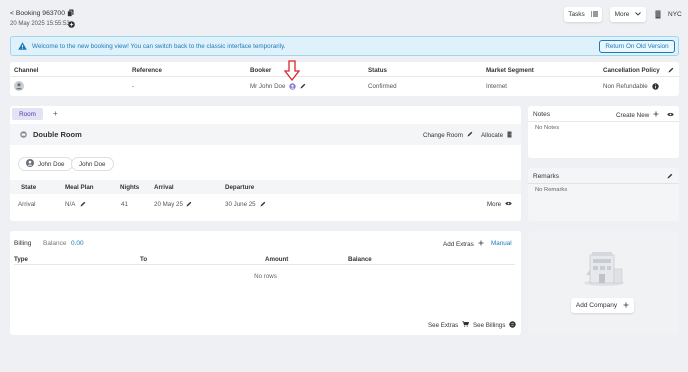 This screenshot has width=688, height=372. I want to click on eye-icon, so click(670, 115).